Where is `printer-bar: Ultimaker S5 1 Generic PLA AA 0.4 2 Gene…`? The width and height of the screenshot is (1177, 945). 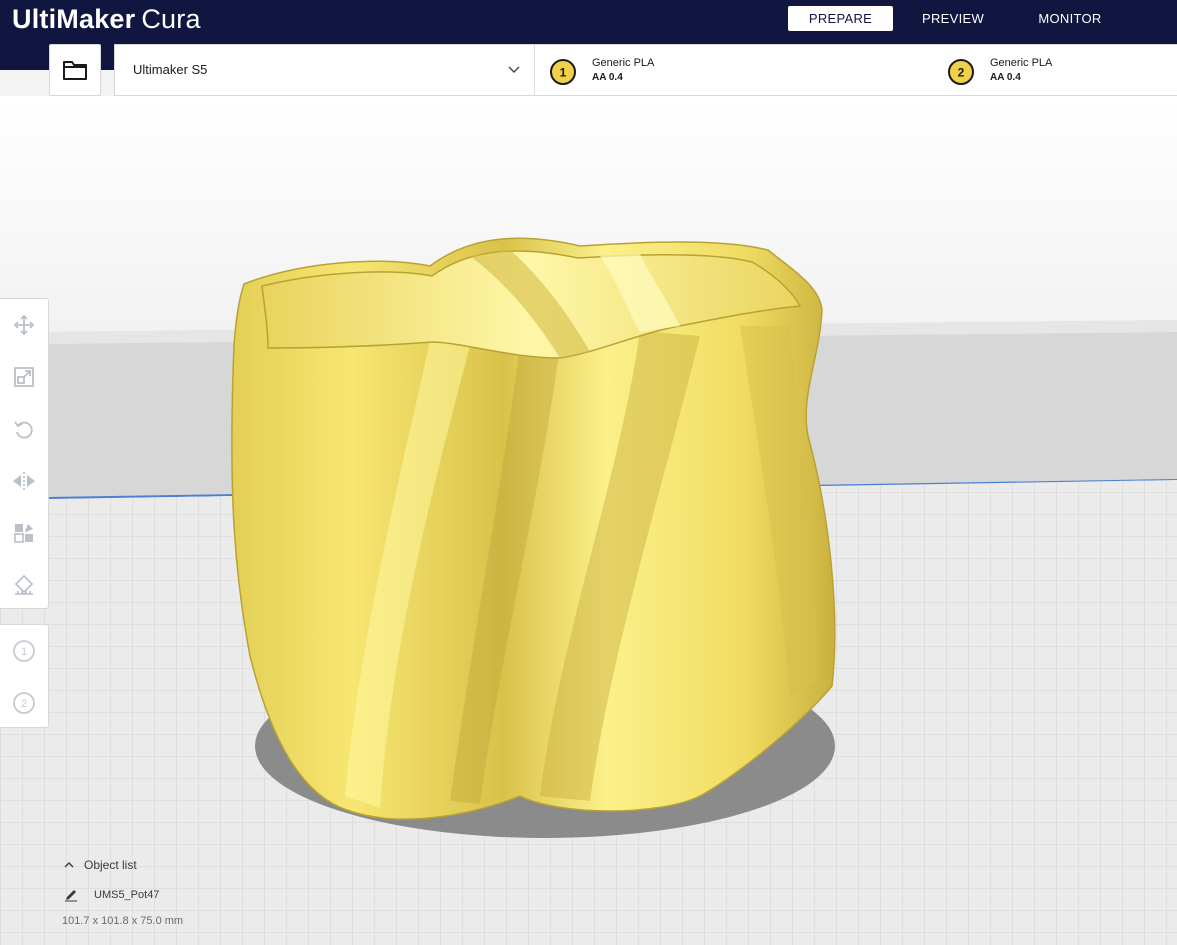
printer-bar: Ultimaker S5 1 Generic PLA AA 0.4 2 Gene… is located at coordinates (645, 70).